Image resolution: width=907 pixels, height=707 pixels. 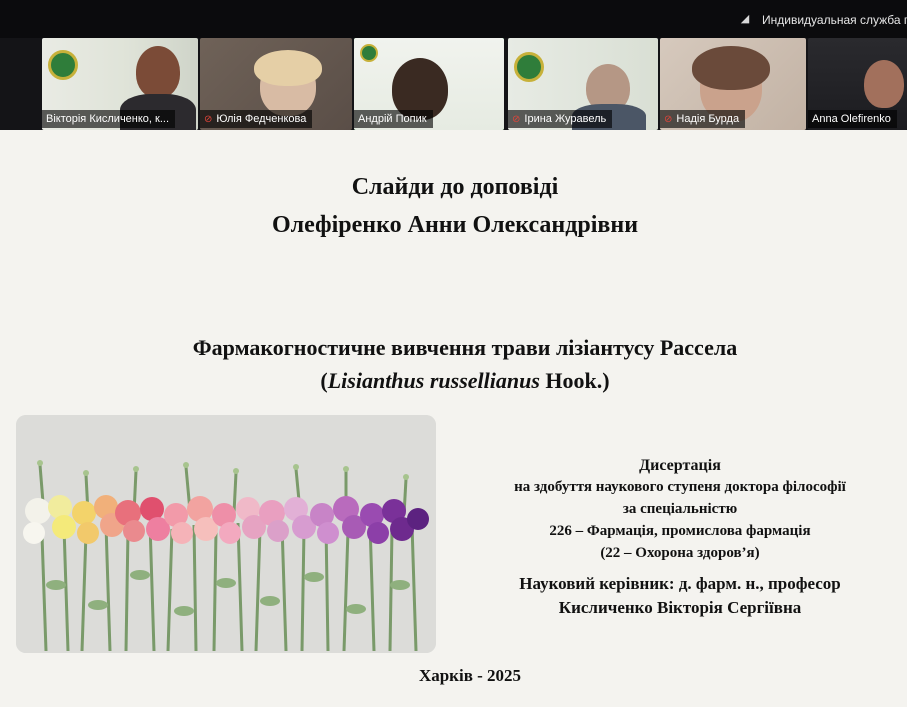 I want to click on participant-tile-active: Андрій Попик, so click(x=429, y=84).